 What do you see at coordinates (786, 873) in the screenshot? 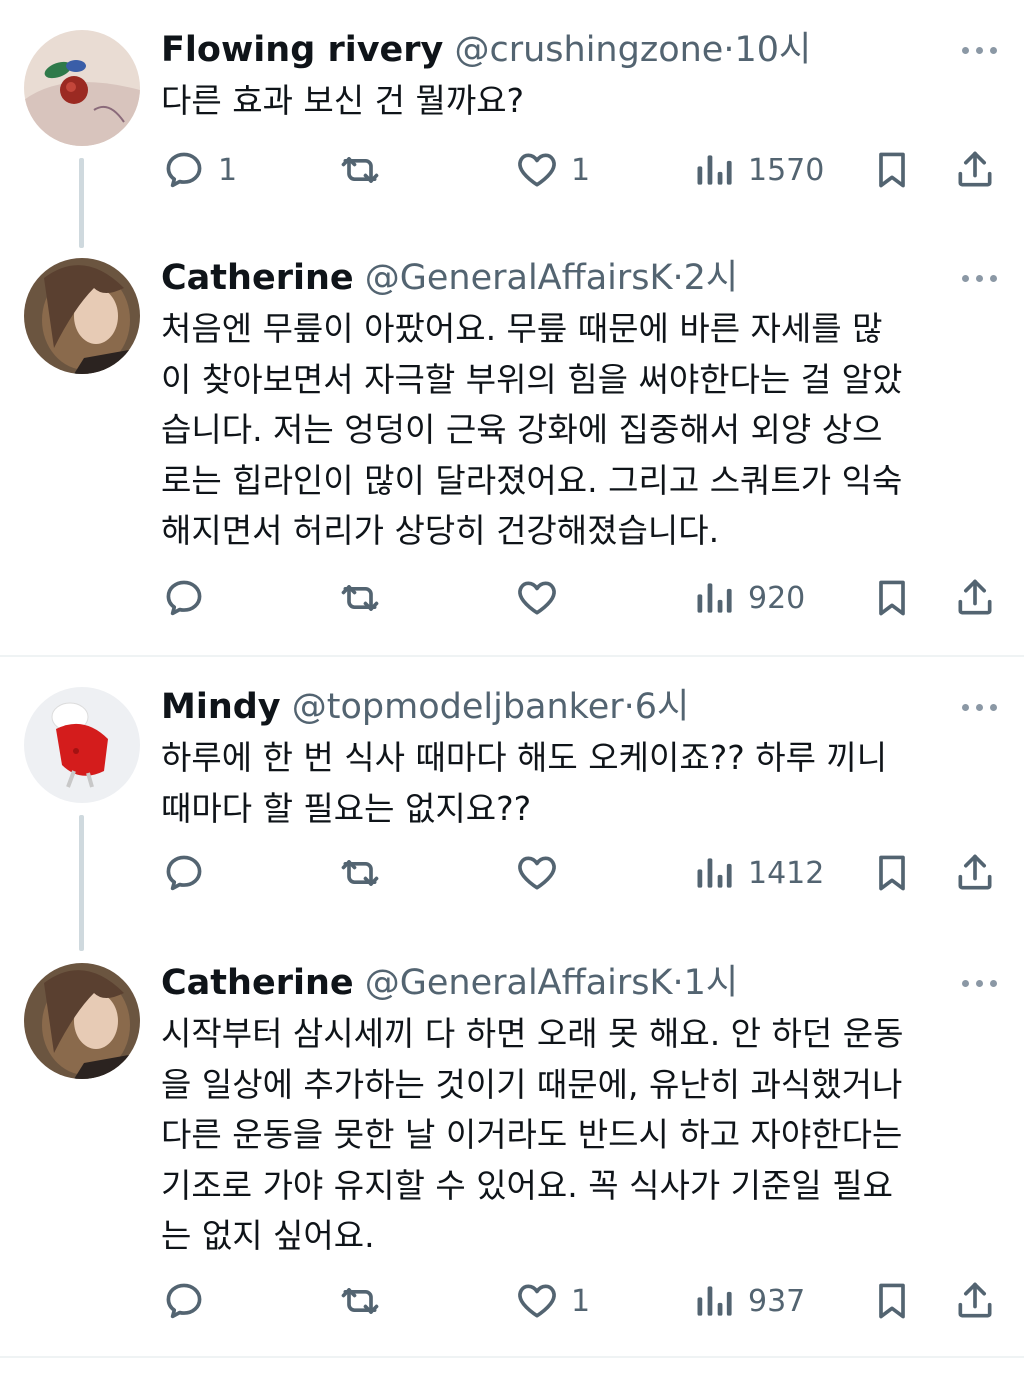
I see `views-count: 1412` at bounding box center [786, 873].